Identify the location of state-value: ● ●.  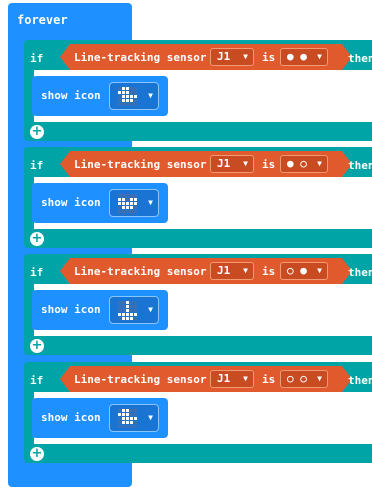
(297, 56).